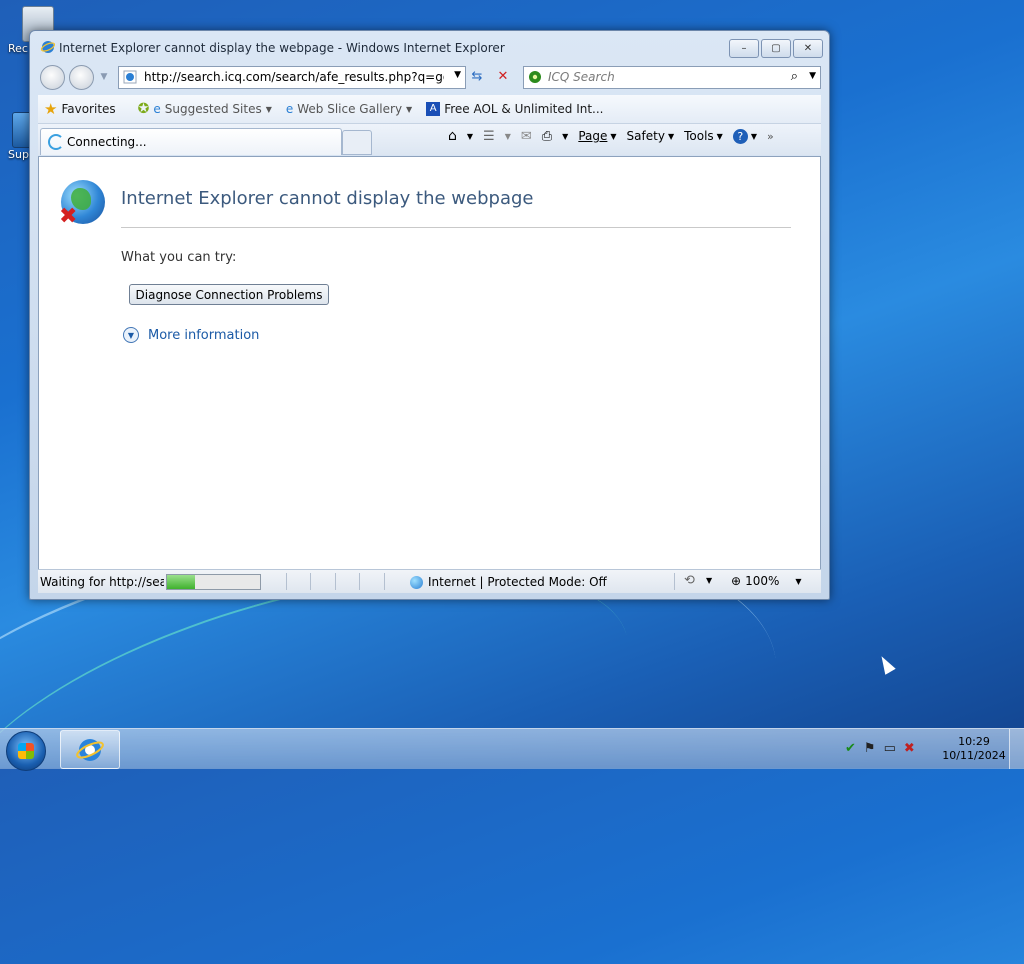  I want to click on search-icon: ⌕, so click(794, 76).